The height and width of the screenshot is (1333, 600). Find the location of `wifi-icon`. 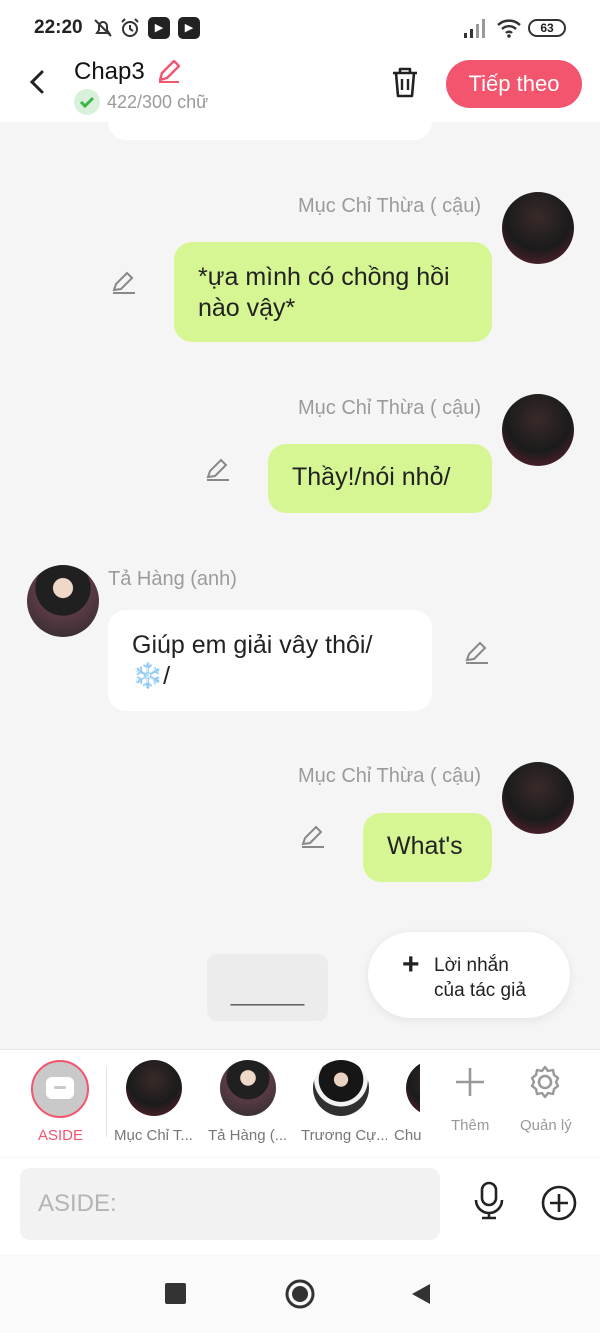

wifi-icon is located at coordinates (509, 28).